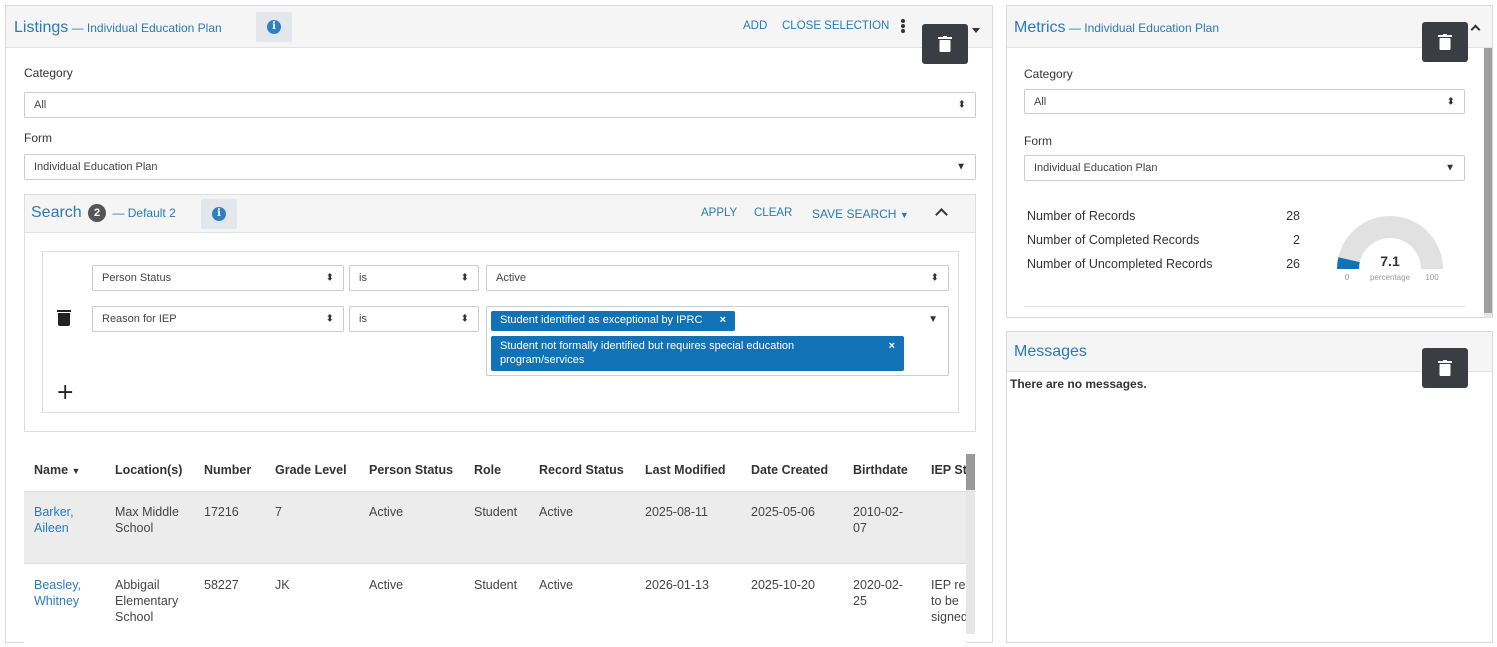  Describe the element at coordinates (1081, 216) in the screenshot. I see `metric-records-label: Number of Records` at that location.